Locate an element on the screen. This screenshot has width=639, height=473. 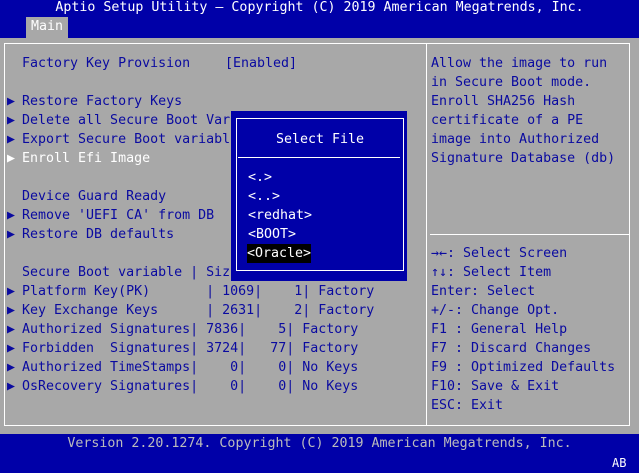
key-hint: ESC: Exit is located at coordinates (467, 405).